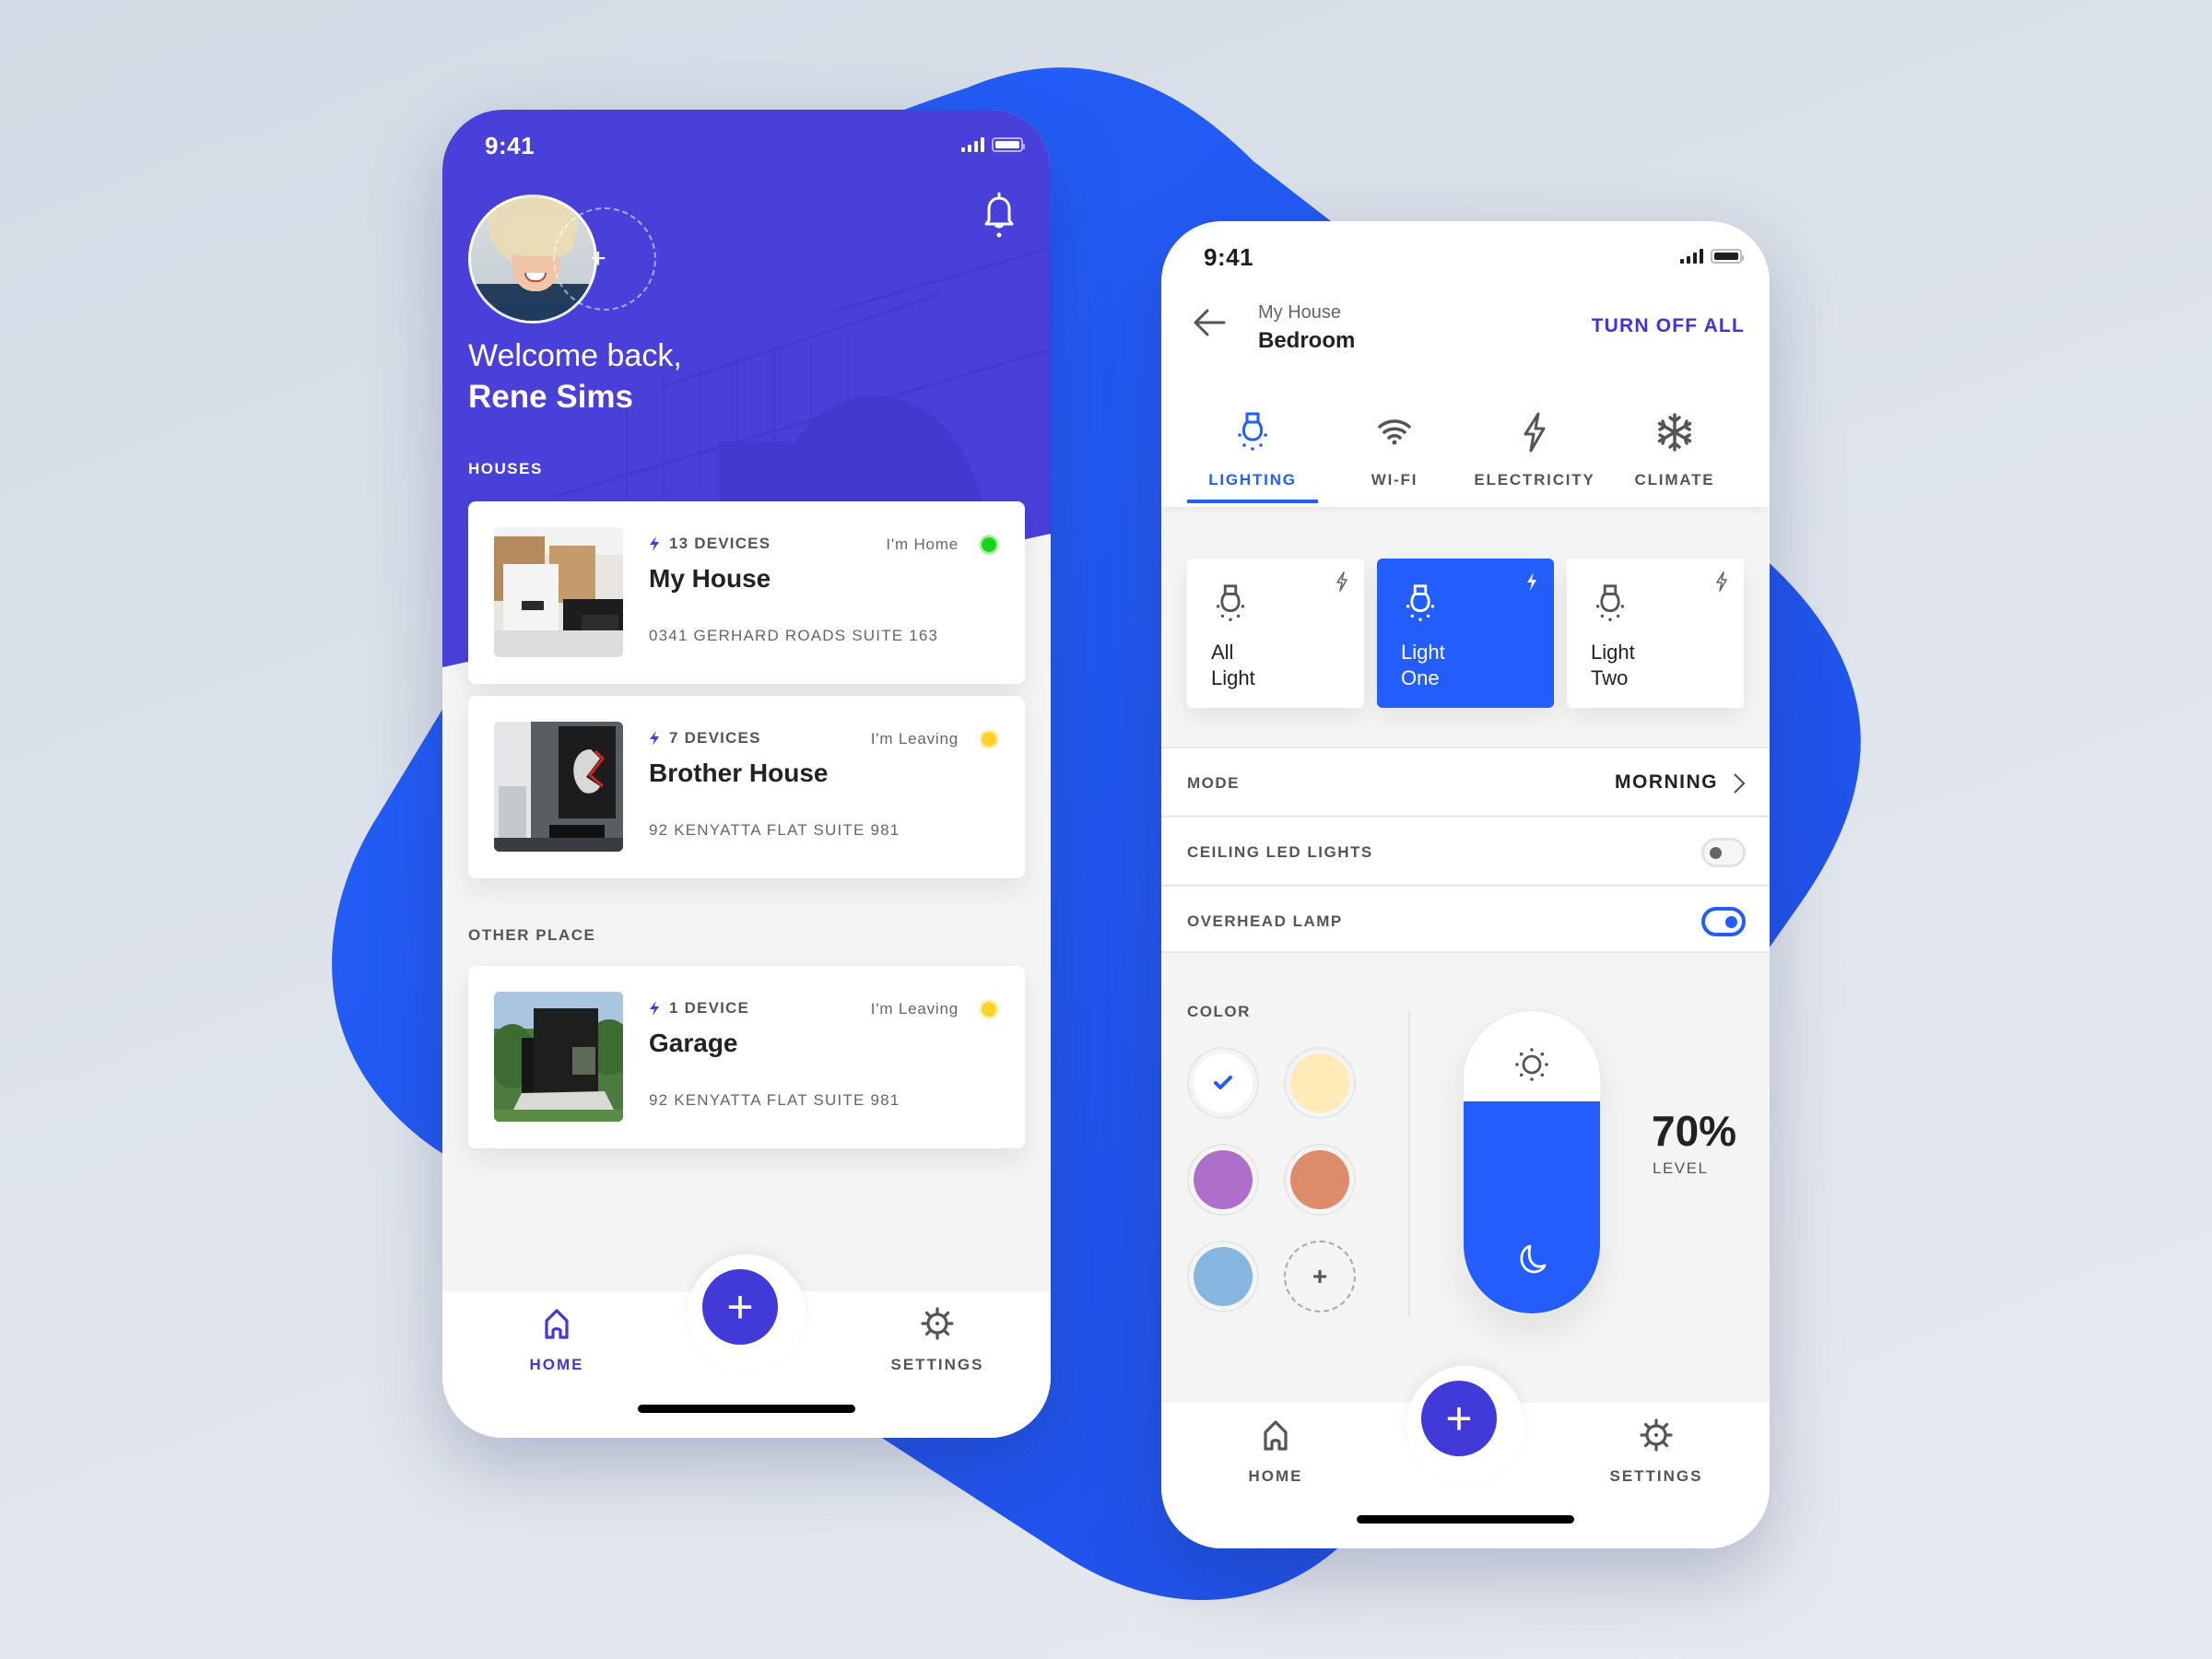 This screenshot has width=2212, height=1659. What do you see at coordinates (1465, 850) in the screenshot?
I see `ceiling-led-row: CEILING LED LIGHTS` at bounding box center [1465, 850].